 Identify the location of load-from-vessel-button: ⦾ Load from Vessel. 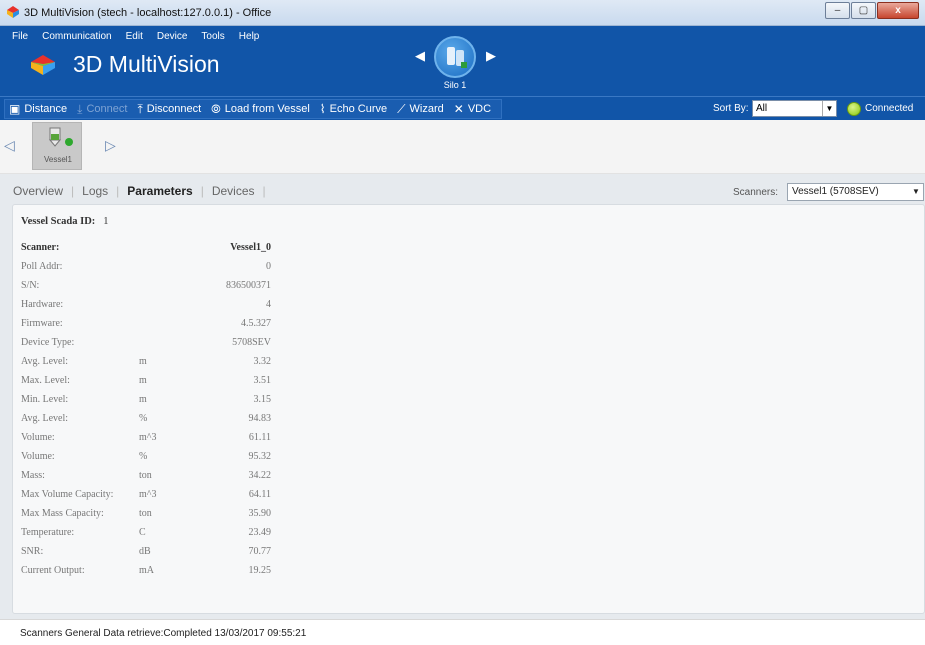
(260, 109).